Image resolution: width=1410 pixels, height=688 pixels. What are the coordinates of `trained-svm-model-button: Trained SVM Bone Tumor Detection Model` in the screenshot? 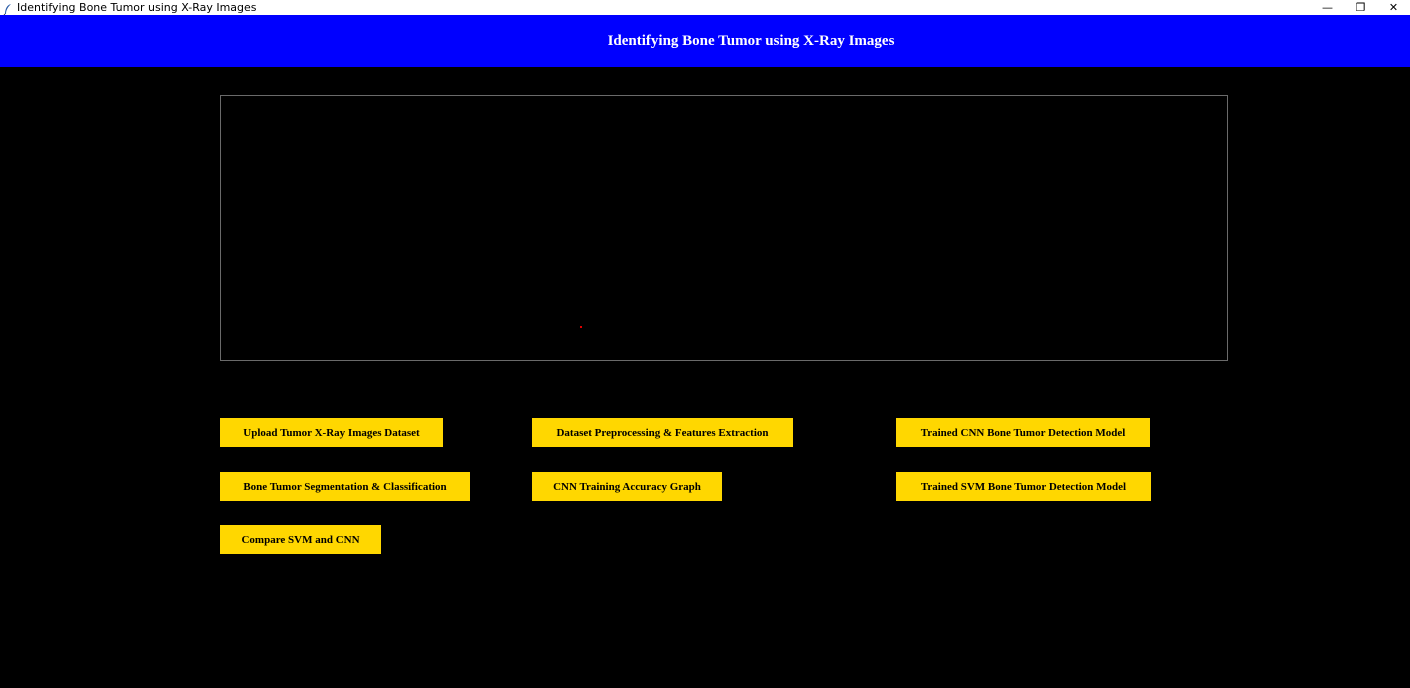 It's located at (1023, 486).